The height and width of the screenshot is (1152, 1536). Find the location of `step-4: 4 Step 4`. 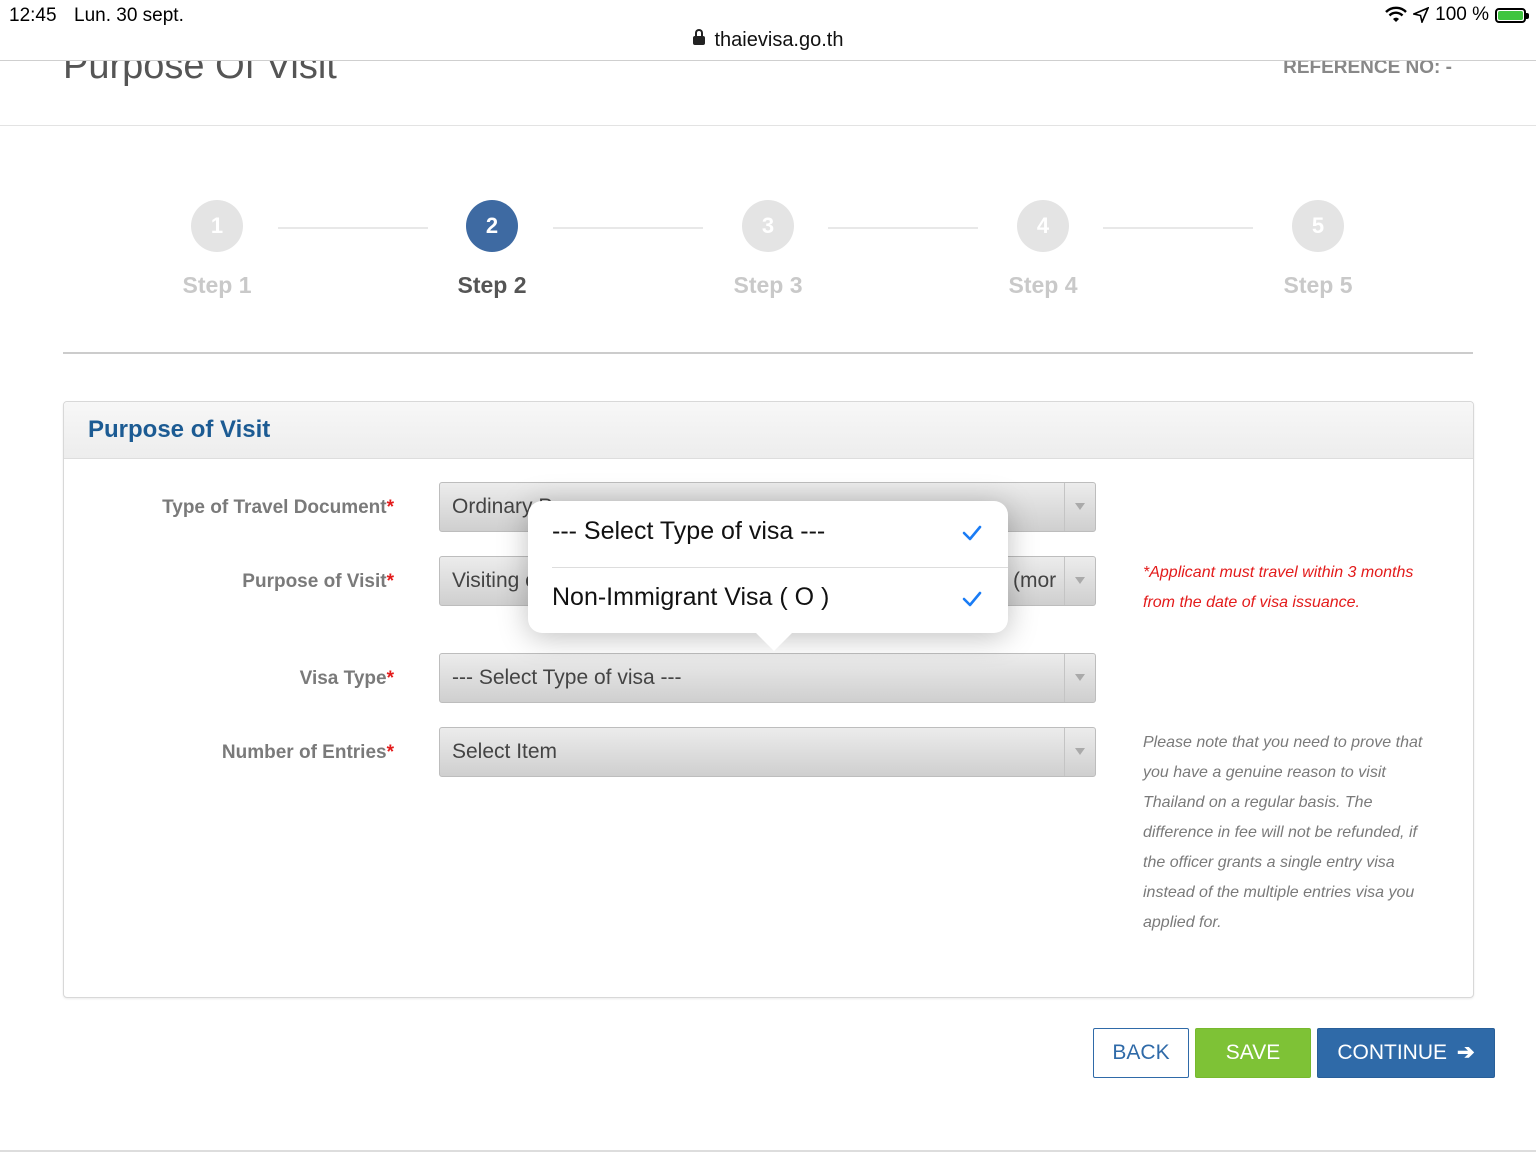

step-4: 4 Step 4 is located at coordinates (1043, 244).